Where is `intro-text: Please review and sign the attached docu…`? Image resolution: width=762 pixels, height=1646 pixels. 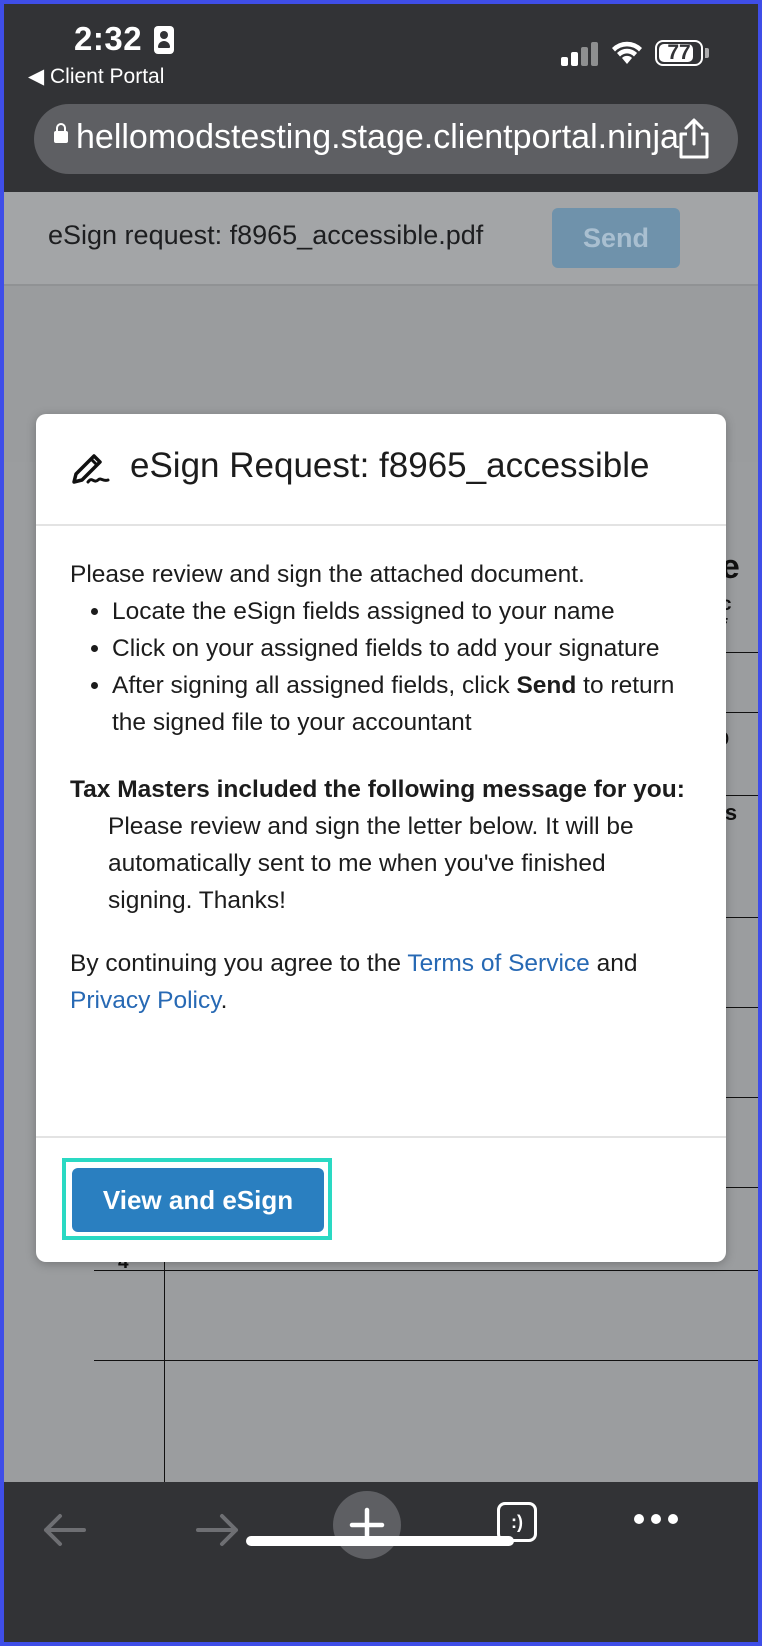
intro-text: Please review and sign the attached docu… is located at coordinates (327, 574).